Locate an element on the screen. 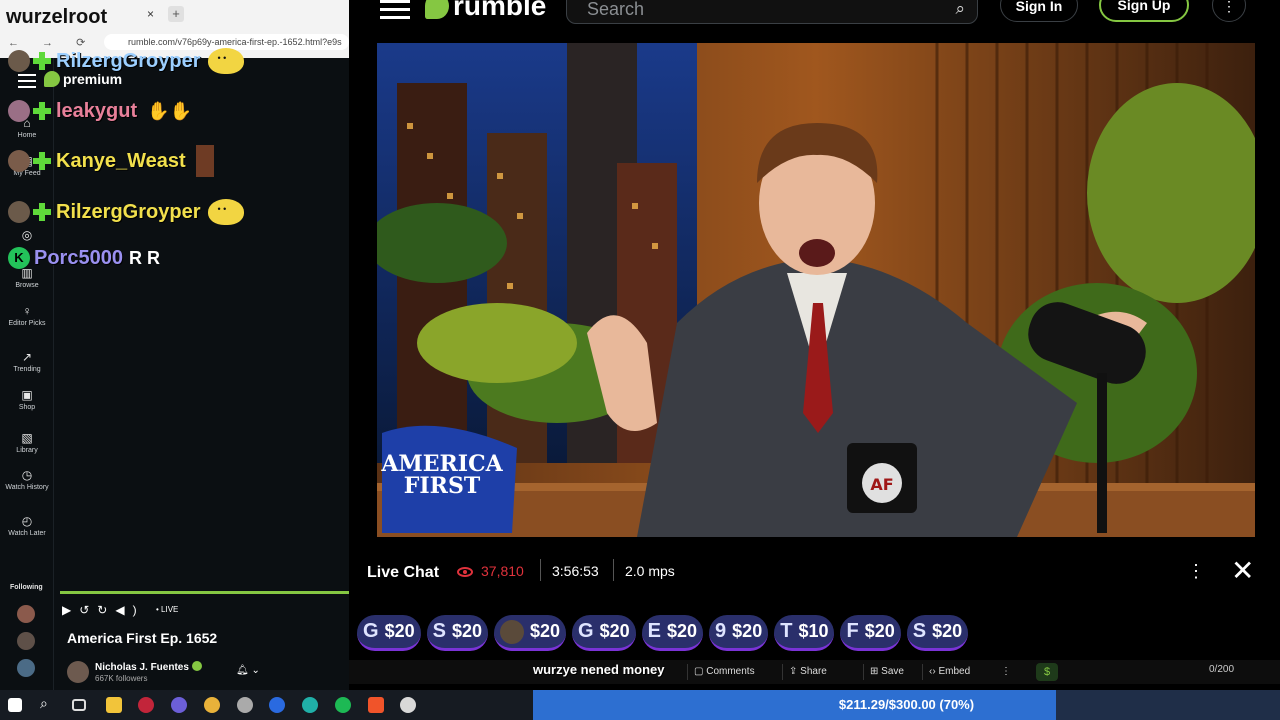 This screenshot has height=720, width=1280. bell-icon: 🔔︎ ⌄ is located at coordinates (248, 670).